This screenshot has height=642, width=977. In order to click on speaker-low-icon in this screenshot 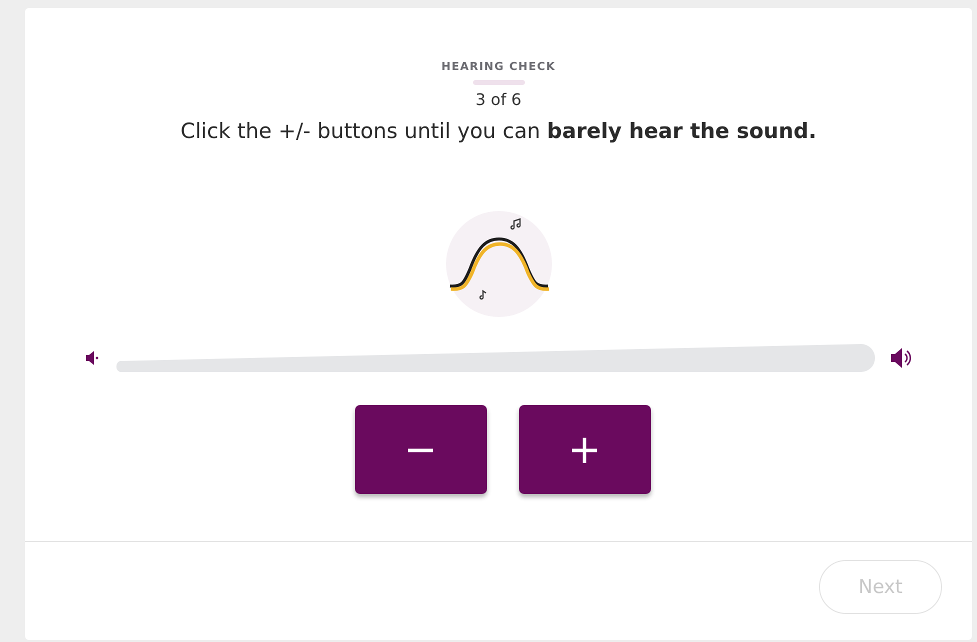, I will do `click(92, 358)`.